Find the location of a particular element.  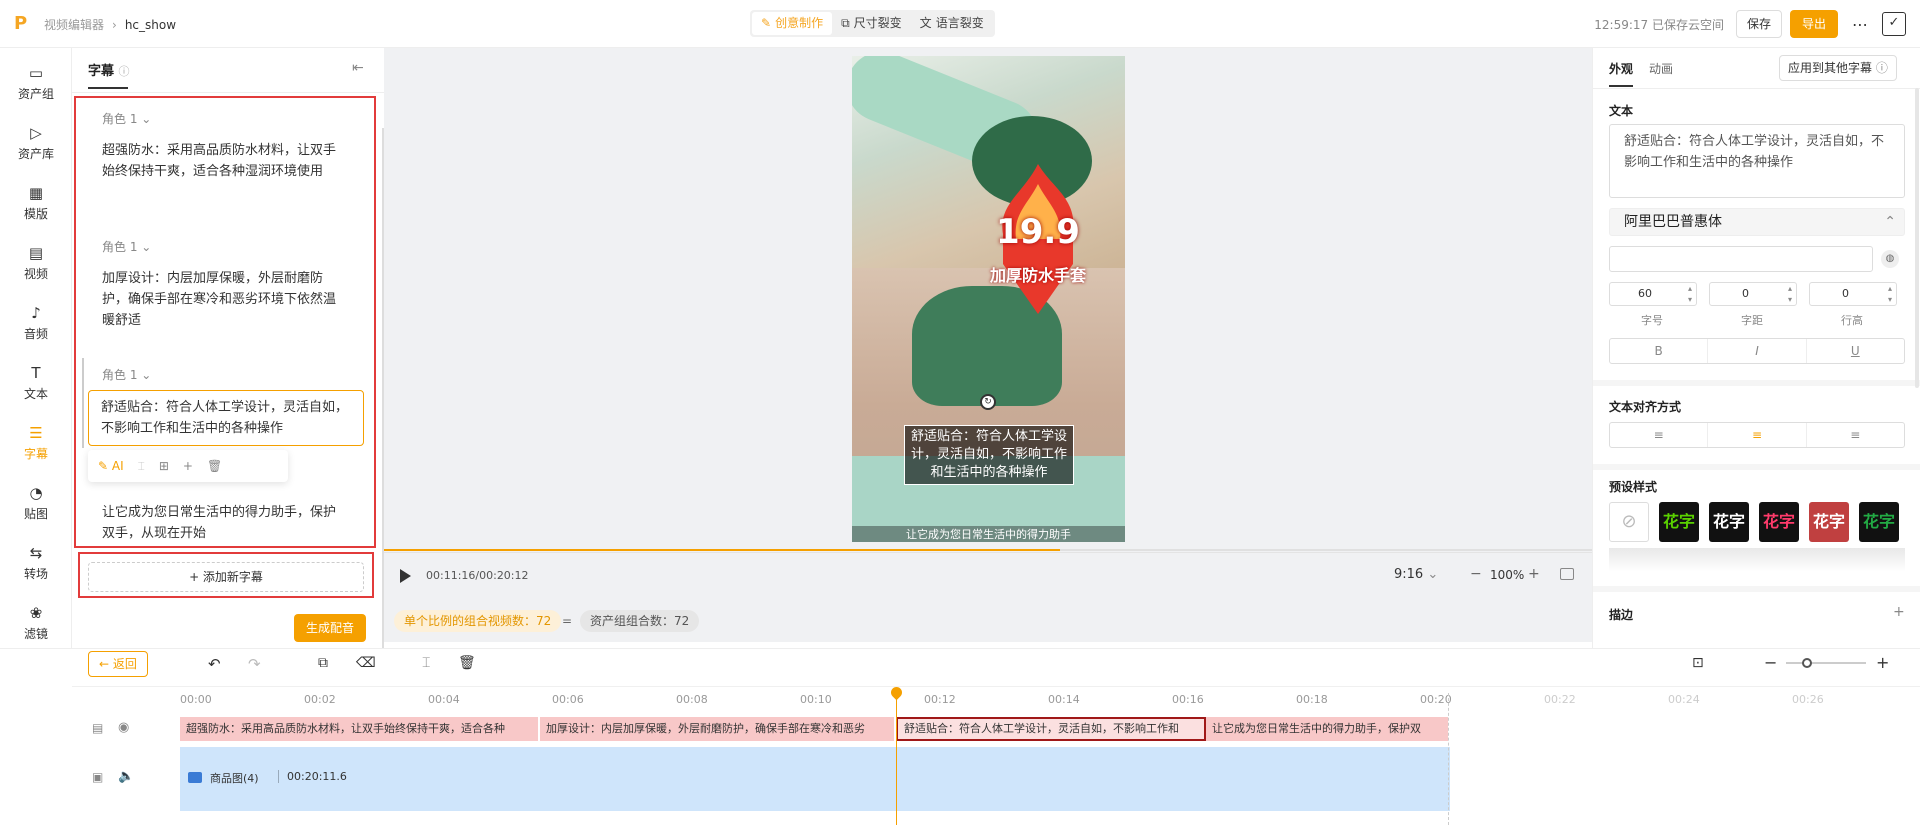

generate-voice-button: 生成配音 is located at coordinates (330, 628).